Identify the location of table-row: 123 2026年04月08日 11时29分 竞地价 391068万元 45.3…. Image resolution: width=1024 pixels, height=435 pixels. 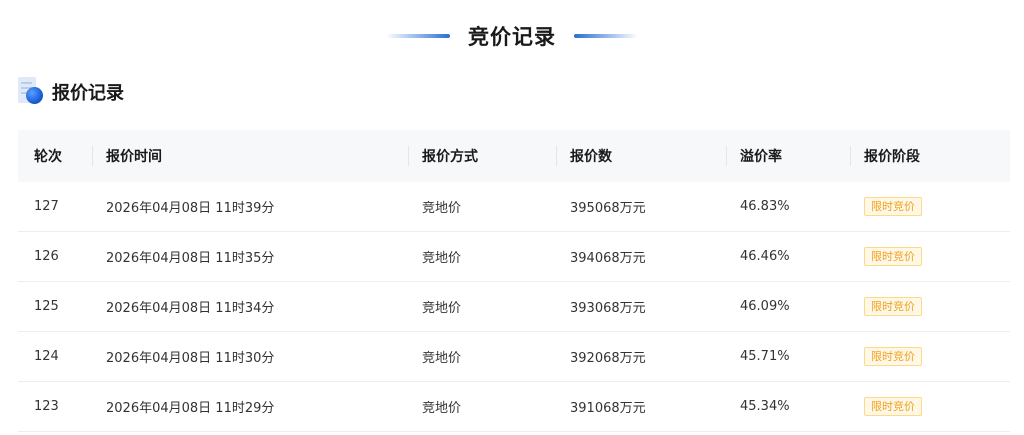
(514, 407).